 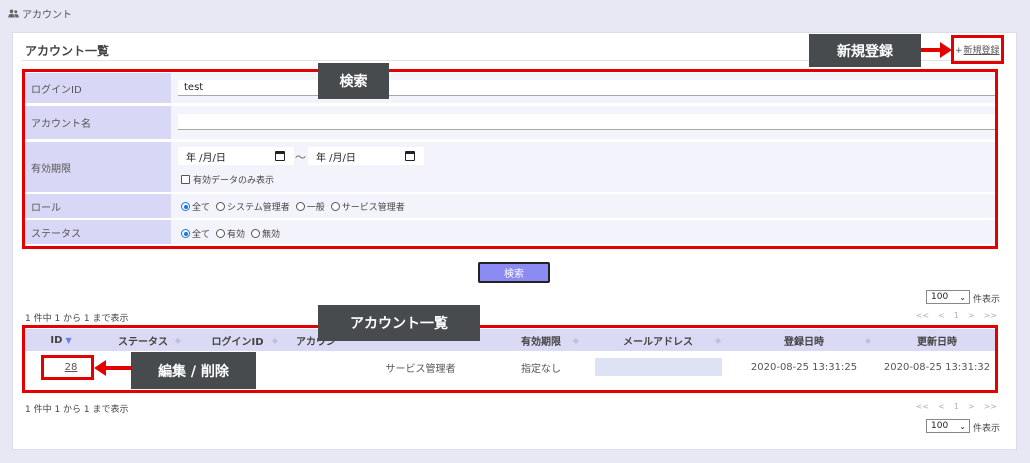 I want to click on pagination-top: << < 1 > >>, so click(x=956, y=315).